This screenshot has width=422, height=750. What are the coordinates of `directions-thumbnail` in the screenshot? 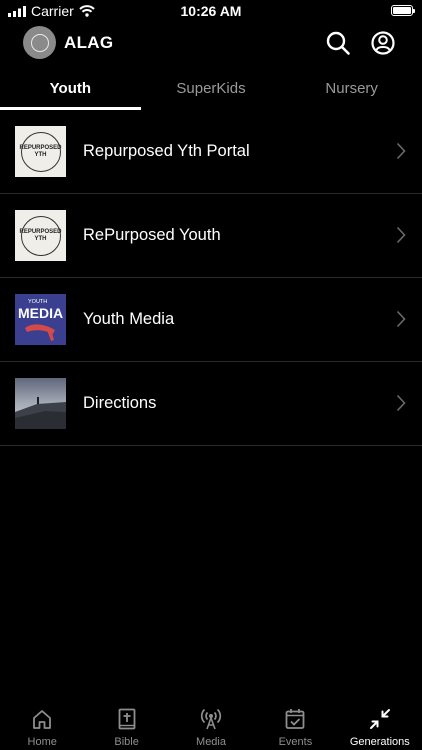 It's located at (40, 403).